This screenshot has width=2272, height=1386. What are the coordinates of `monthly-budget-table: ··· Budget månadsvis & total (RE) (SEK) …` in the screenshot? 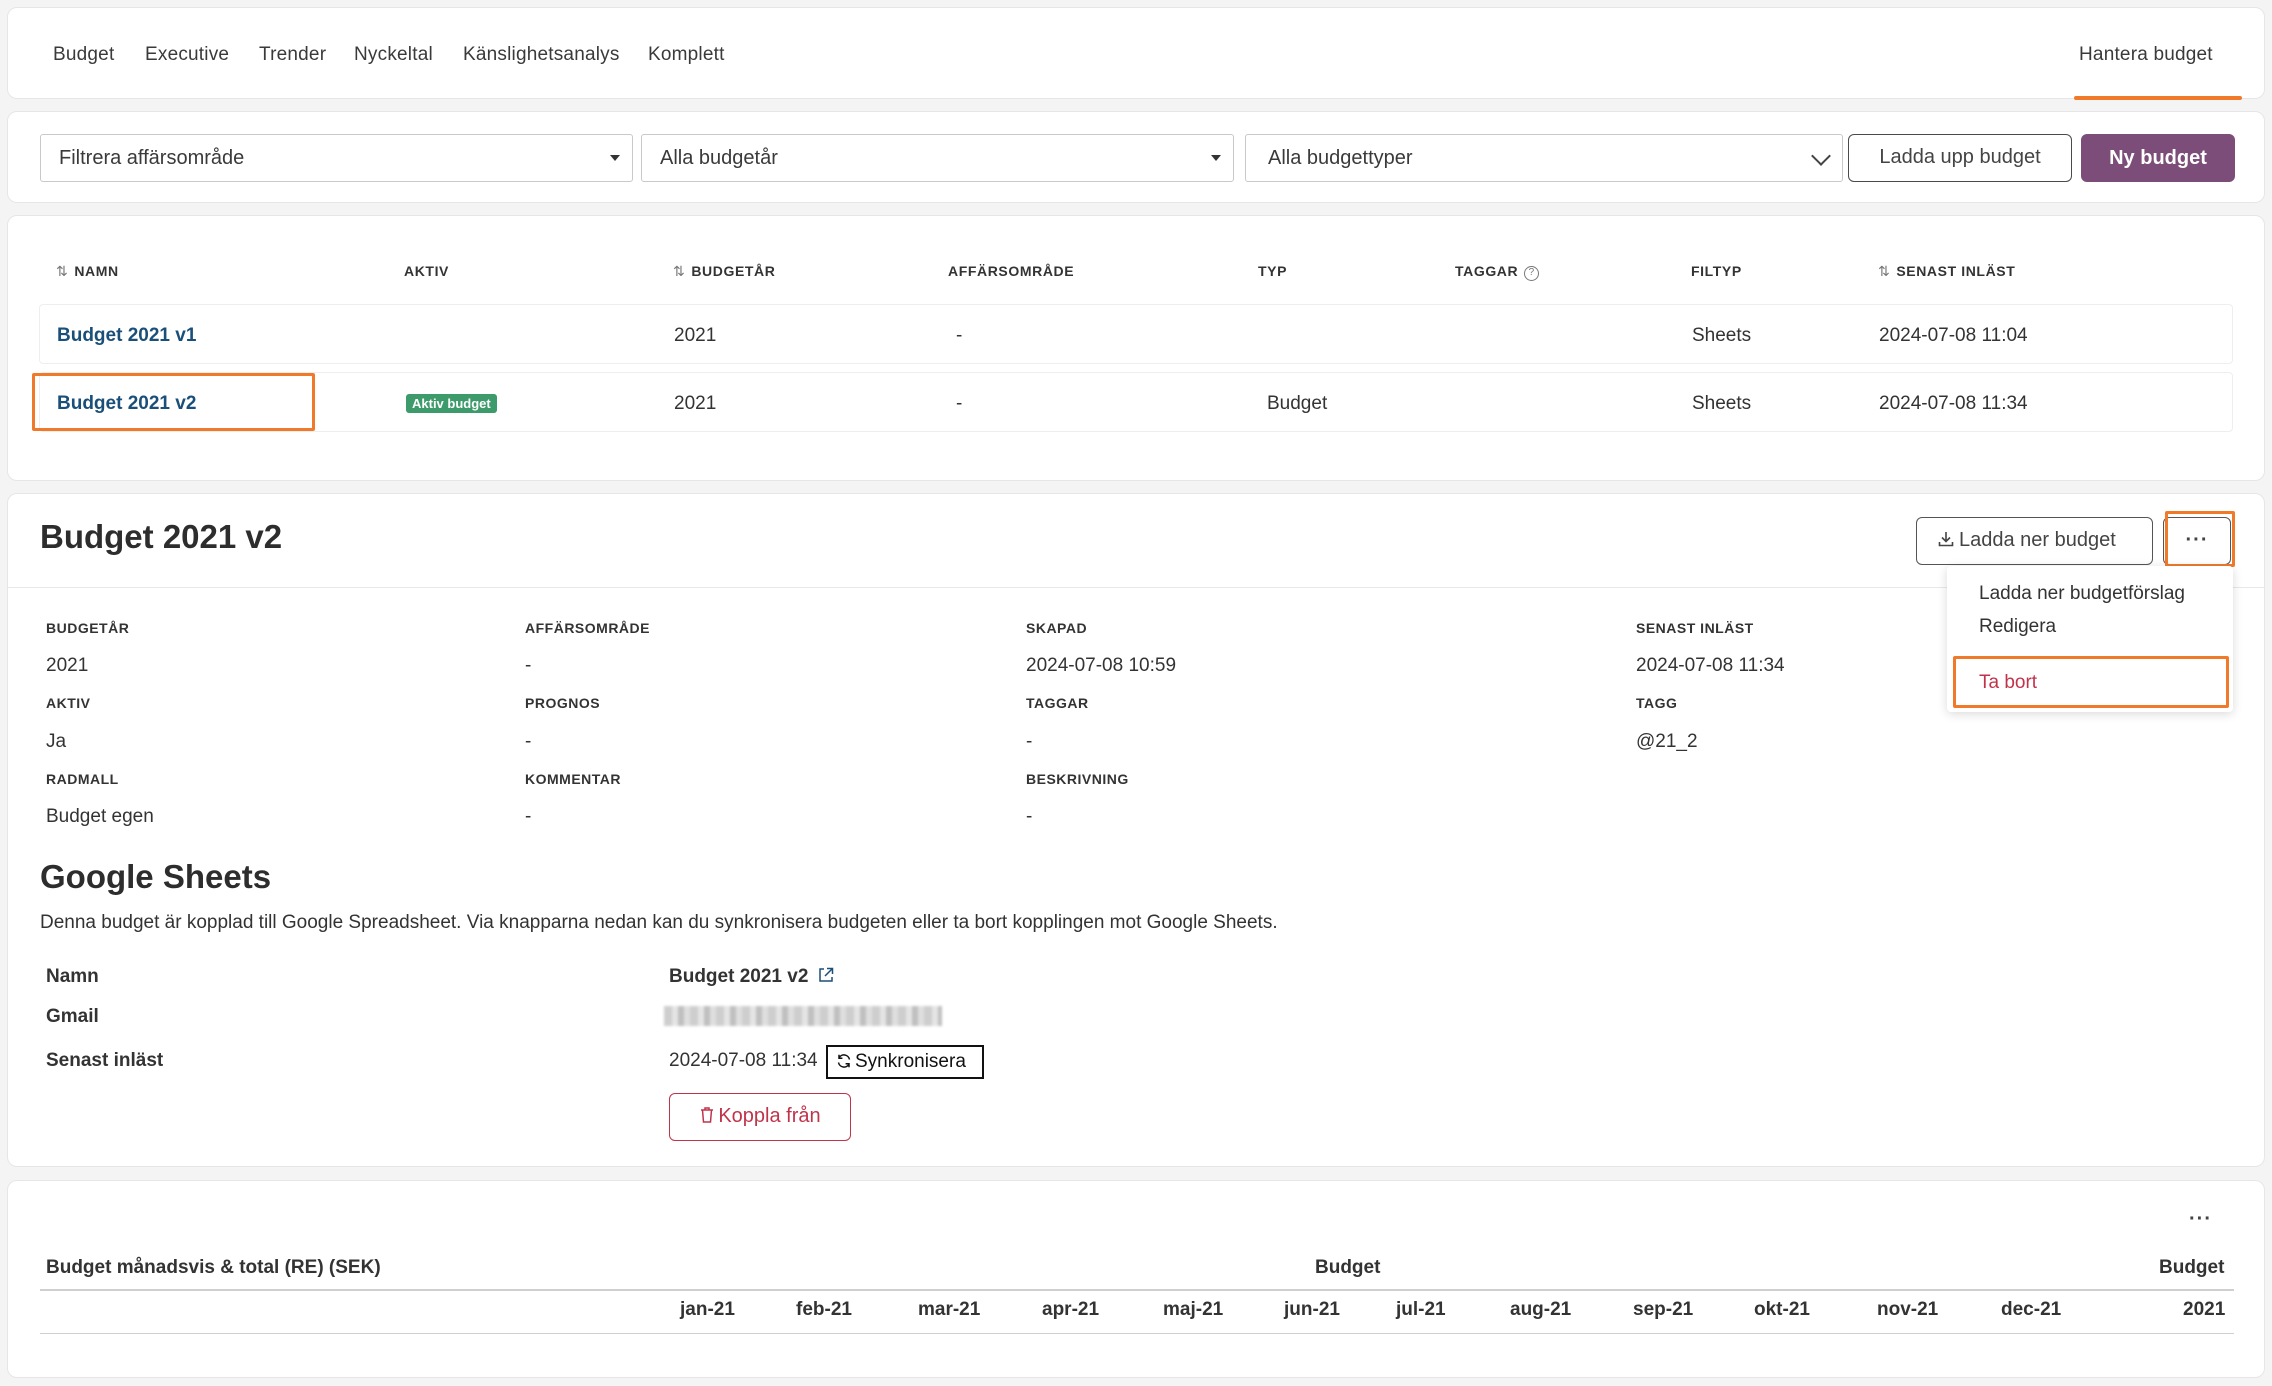 It's located at (1136, 1279).